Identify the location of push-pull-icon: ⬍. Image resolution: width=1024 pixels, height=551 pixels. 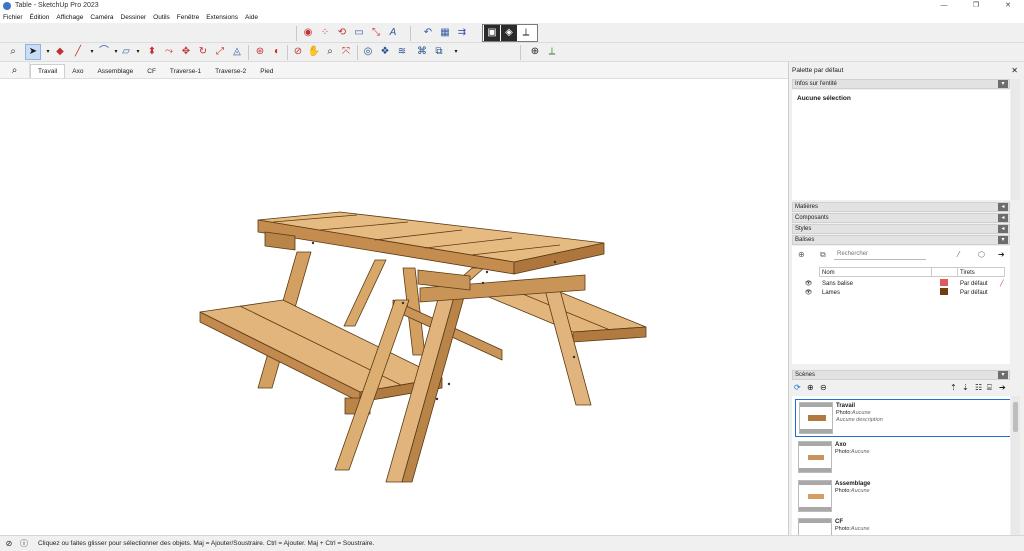
(152, 52).